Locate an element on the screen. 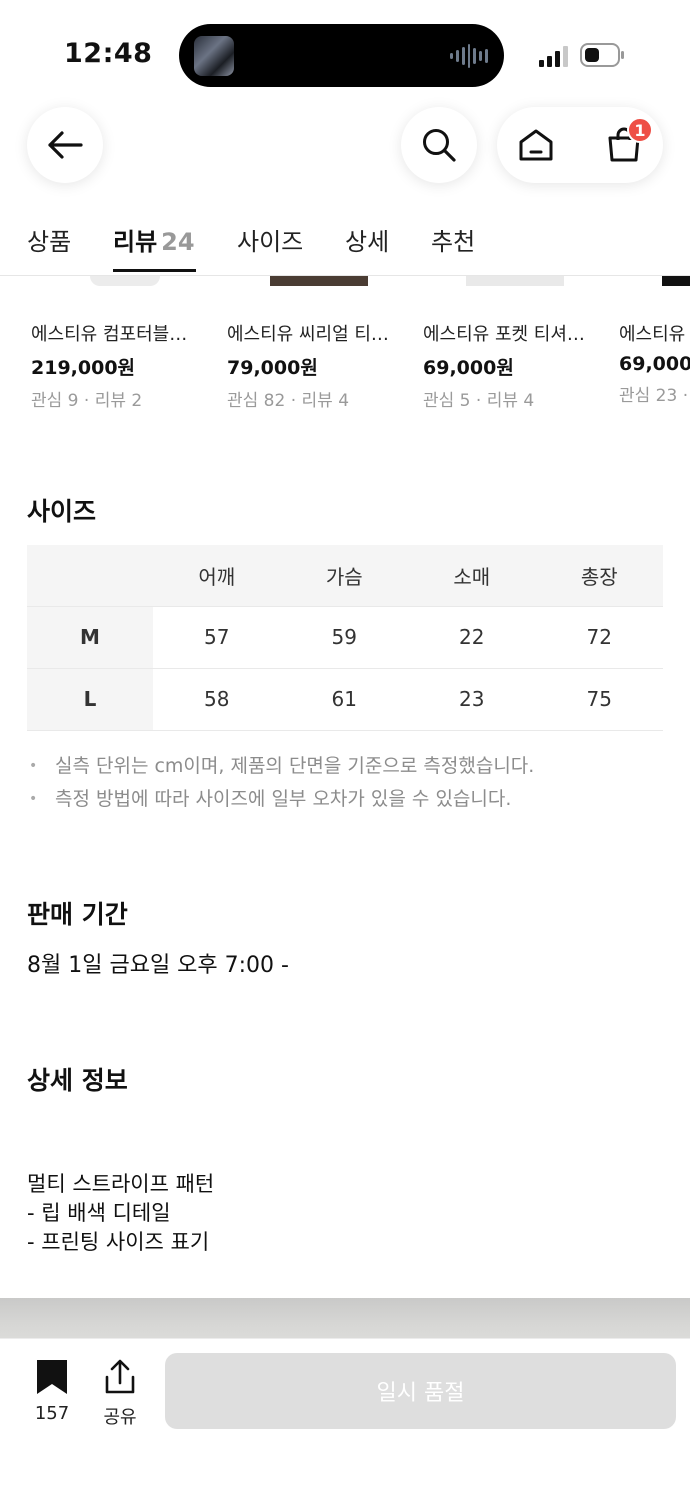 This screenshot has height=1500, width=690. detail-description: 멀티 스트라이프 패턴 - 립 배색 디테일 - 프린팅 사이즈 표기 is located at coordinates (120, 1213).